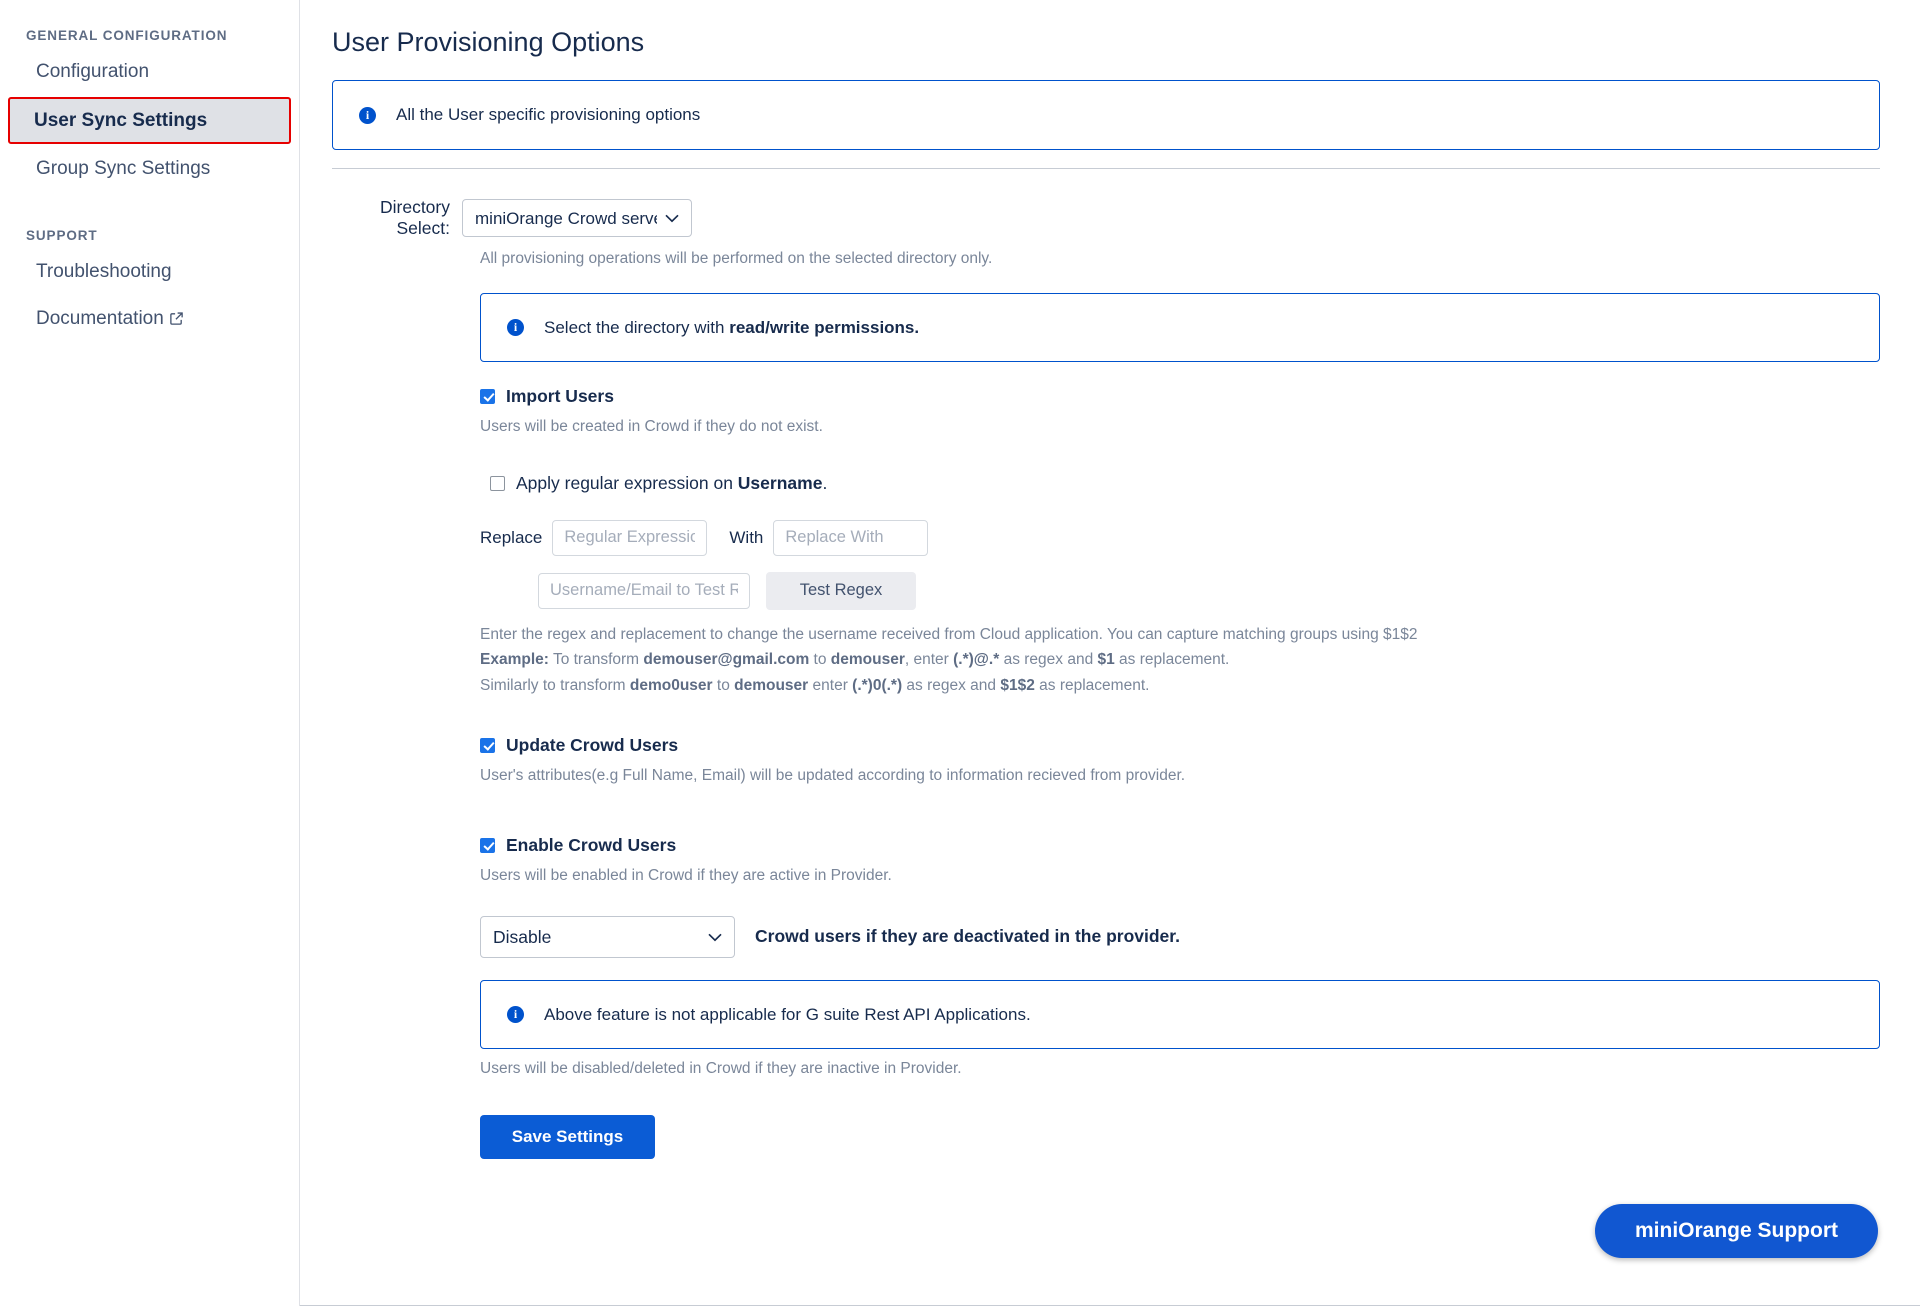 This screenshot has height=1306, width=1920. Describe the element at coordinates (1106, 169) in the screenshot. I see `section-divider` at that location.